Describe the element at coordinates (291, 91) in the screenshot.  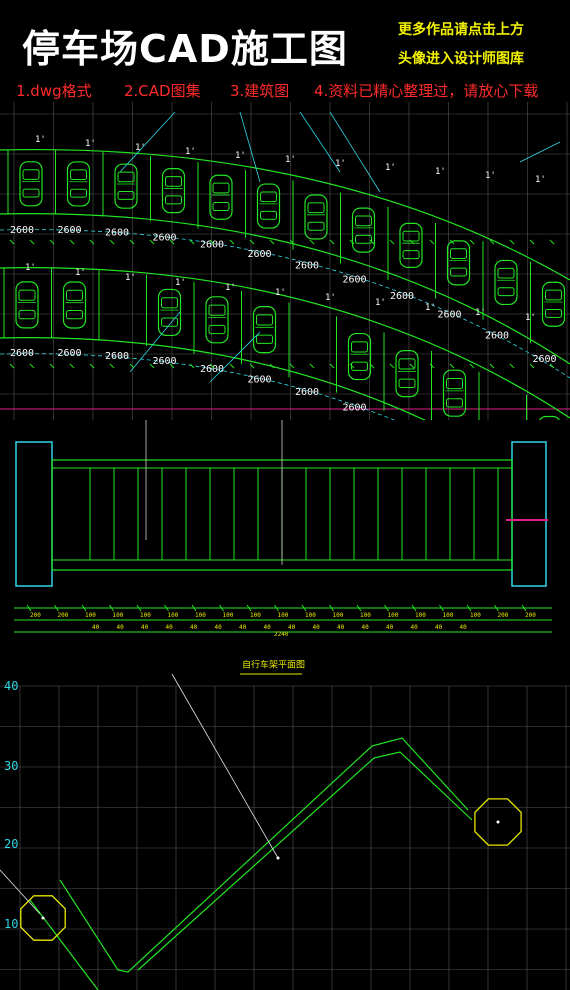
I see `feature-list: 1.dwg格式 2.CAD图集 3.建筑图 4.资料已精心整理过，请放心下载` at that location.